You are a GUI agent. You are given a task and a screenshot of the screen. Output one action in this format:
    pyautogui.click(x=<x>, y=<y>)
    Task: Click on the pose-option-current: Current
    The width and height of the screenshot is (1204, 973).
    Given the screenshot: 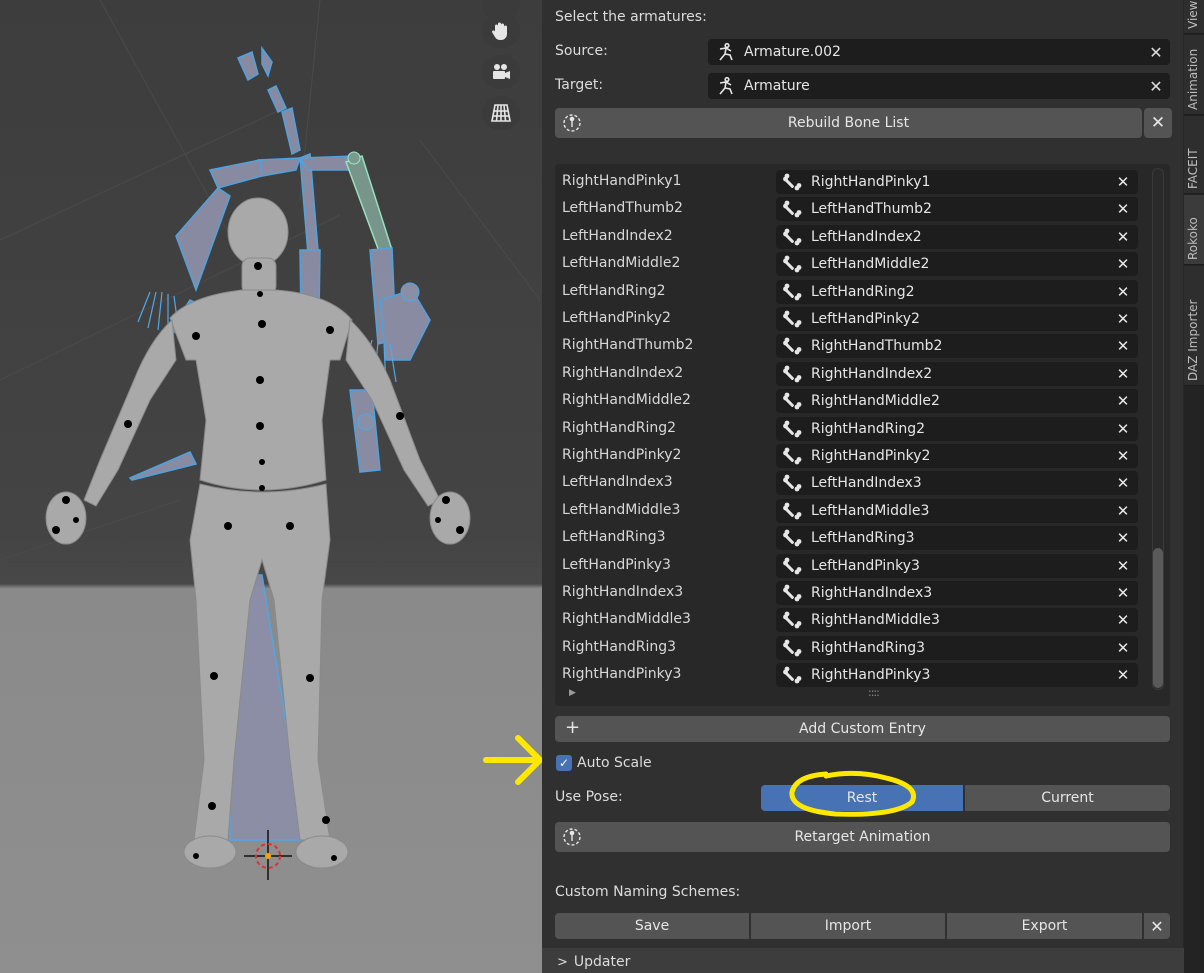 What is the action you would take?
    pyautogui.click(x=1067, y=798)
    